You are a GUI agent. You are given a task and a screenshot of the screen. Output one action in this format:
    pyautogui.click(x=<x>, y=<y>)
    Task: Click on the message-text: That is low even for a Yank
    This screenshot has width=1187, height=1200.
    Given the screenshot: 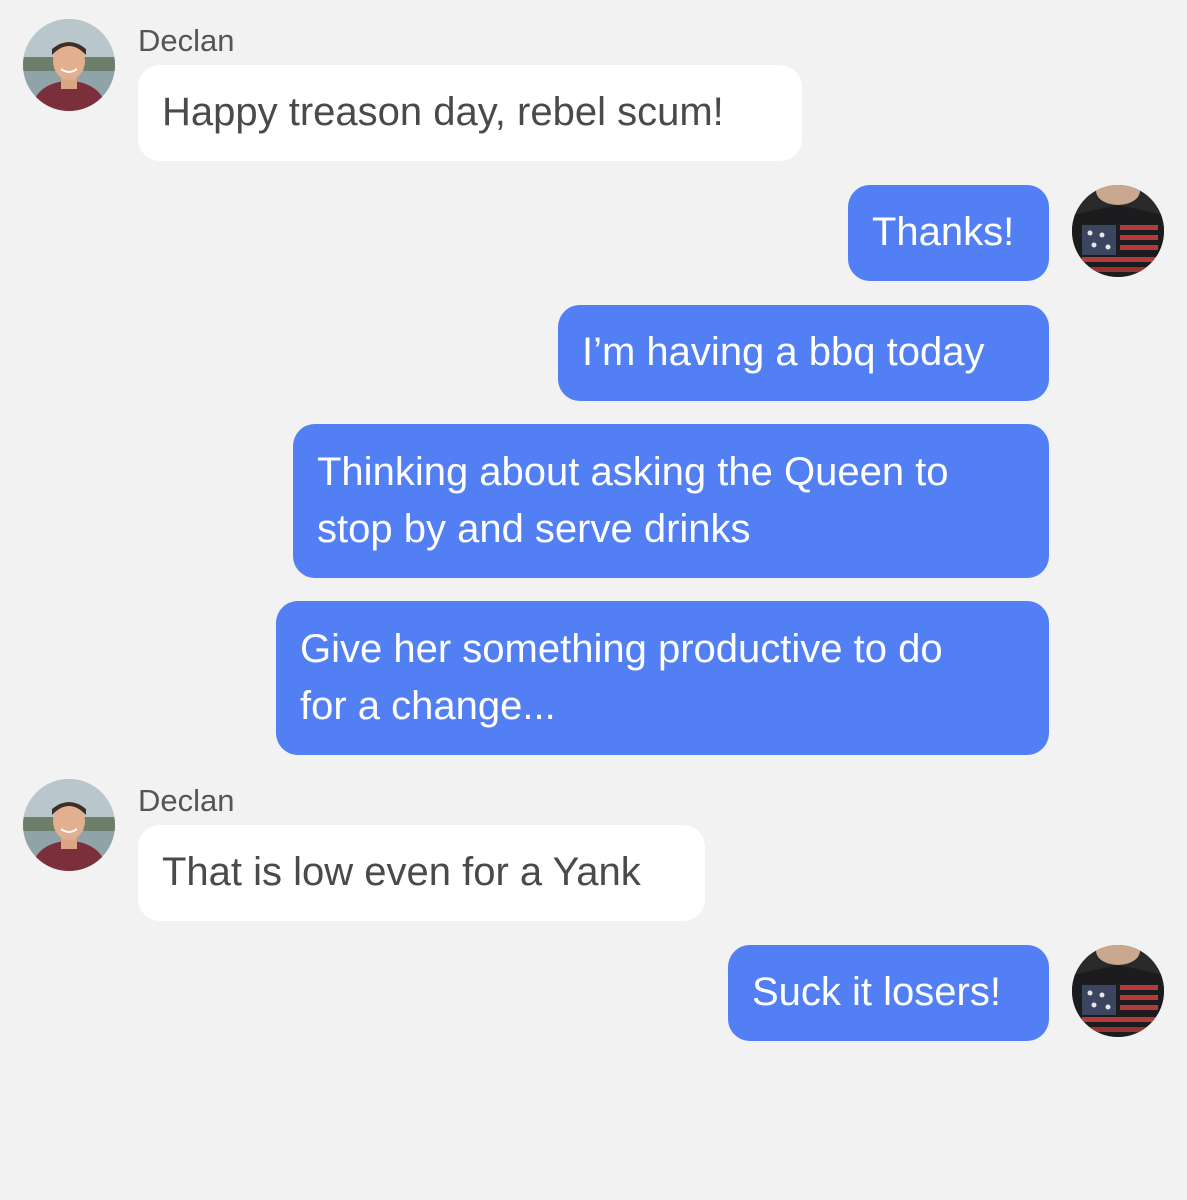 What is the action you would take?
    pyautogui.click(x=401, y=872)
    